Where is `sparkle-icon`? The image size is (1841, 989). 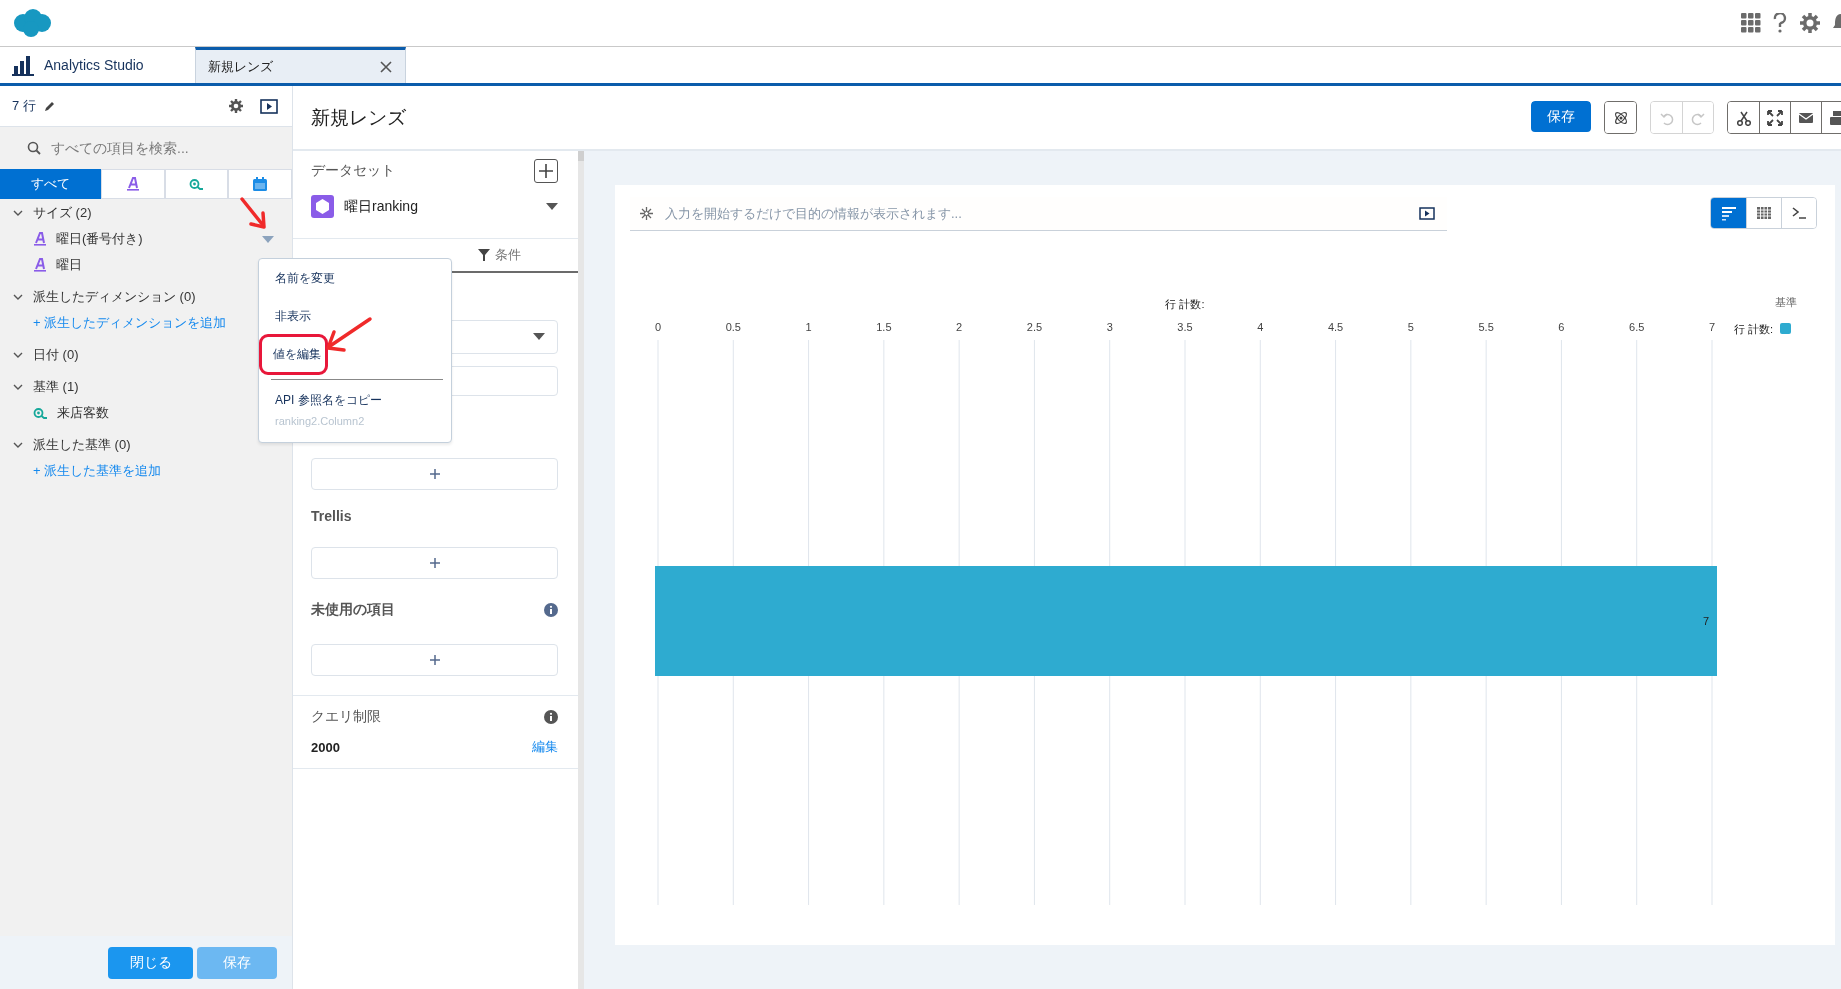
sparkle-icon is located at coordinates (646, 213).